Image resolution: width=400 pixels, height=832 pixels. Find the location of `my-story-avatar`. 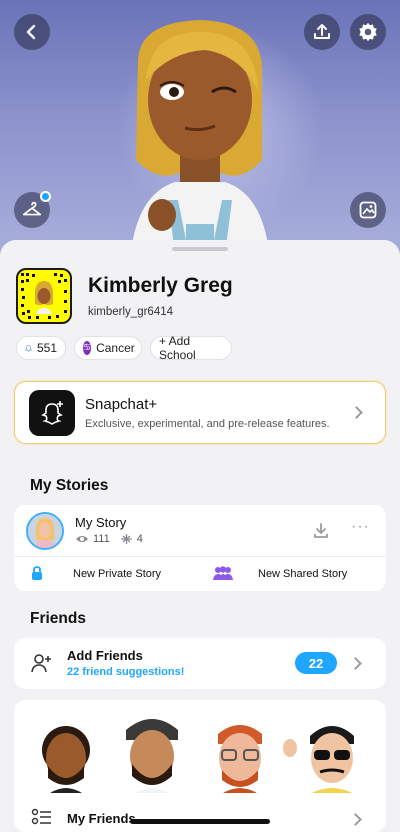

my-story-avatar is located at coordinates (45, 531).